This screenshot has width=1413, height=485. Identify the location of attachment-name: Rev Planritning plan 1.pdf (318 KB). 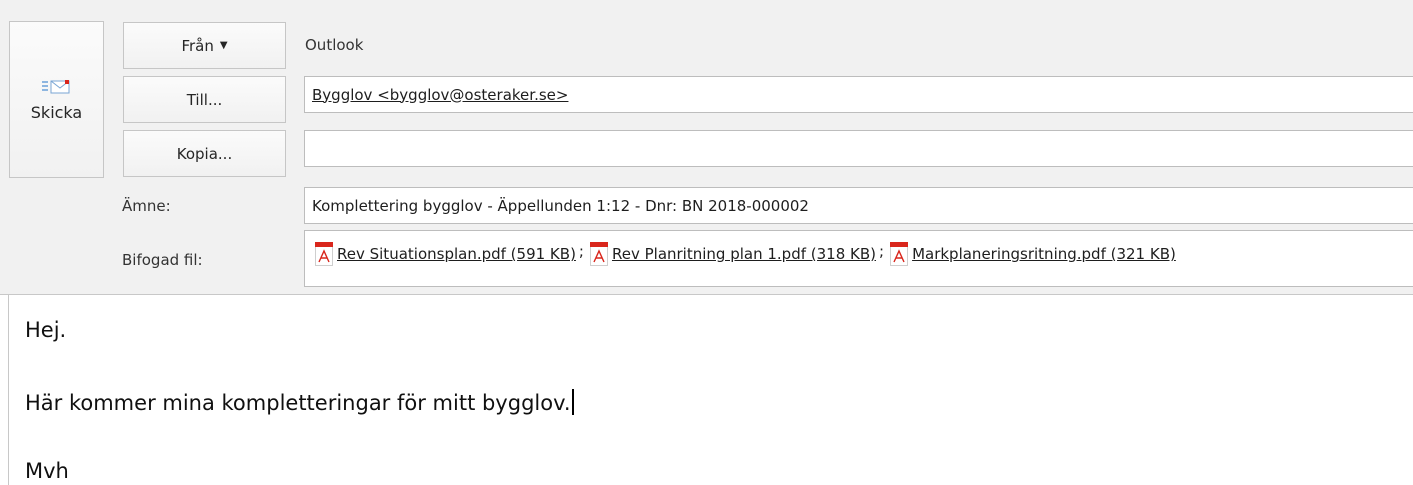
(744, 254).